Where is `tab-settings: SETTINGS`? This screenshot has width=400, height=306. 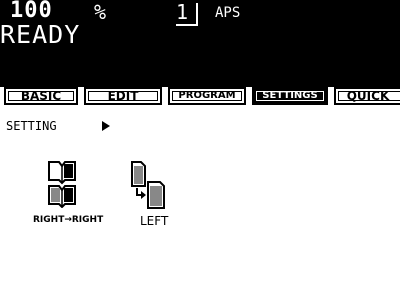
tab-settings: SETTINGS is located at coordinates (290, 96).